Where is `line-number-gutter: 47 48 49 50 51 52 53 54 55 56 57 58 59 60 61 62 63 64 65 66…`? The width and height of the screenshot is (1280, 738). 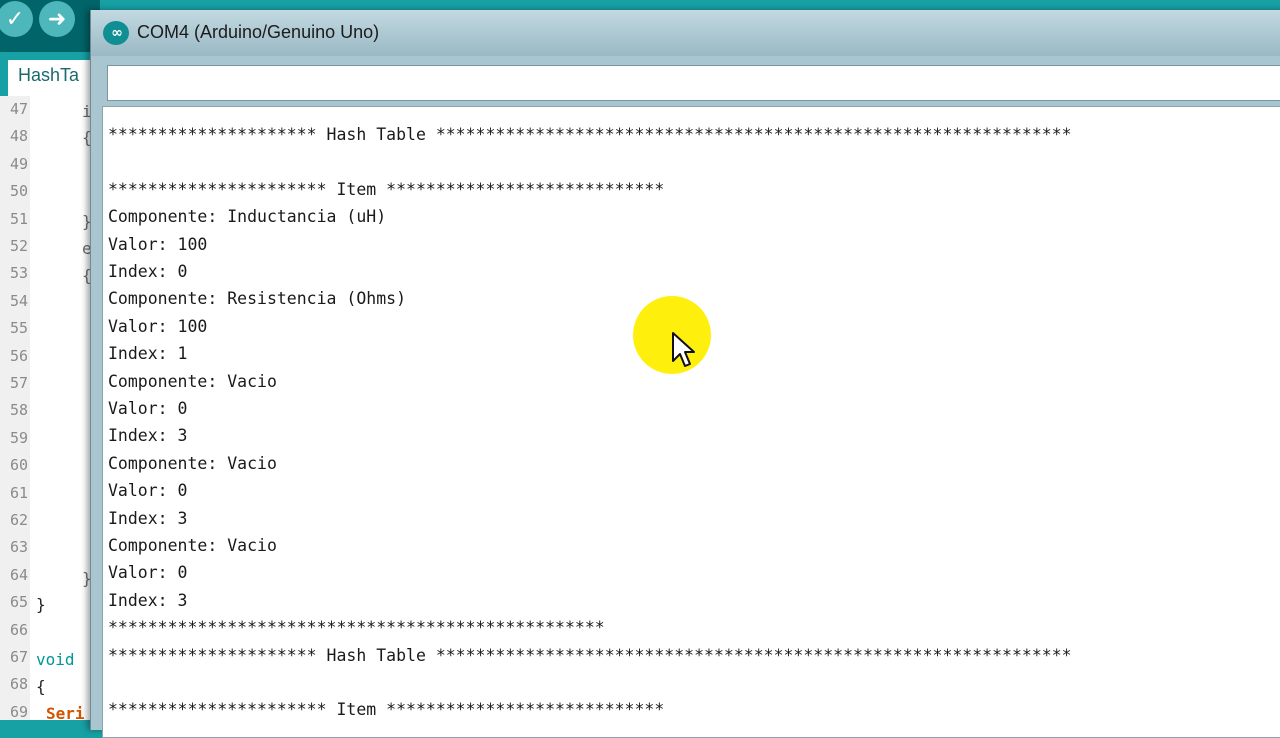 line-number-gutter: 47 48 49 50 51 52 53 54 55 56 57 58 59 60 61 62 63 64 65 66… is located at coordinates (15, 408).